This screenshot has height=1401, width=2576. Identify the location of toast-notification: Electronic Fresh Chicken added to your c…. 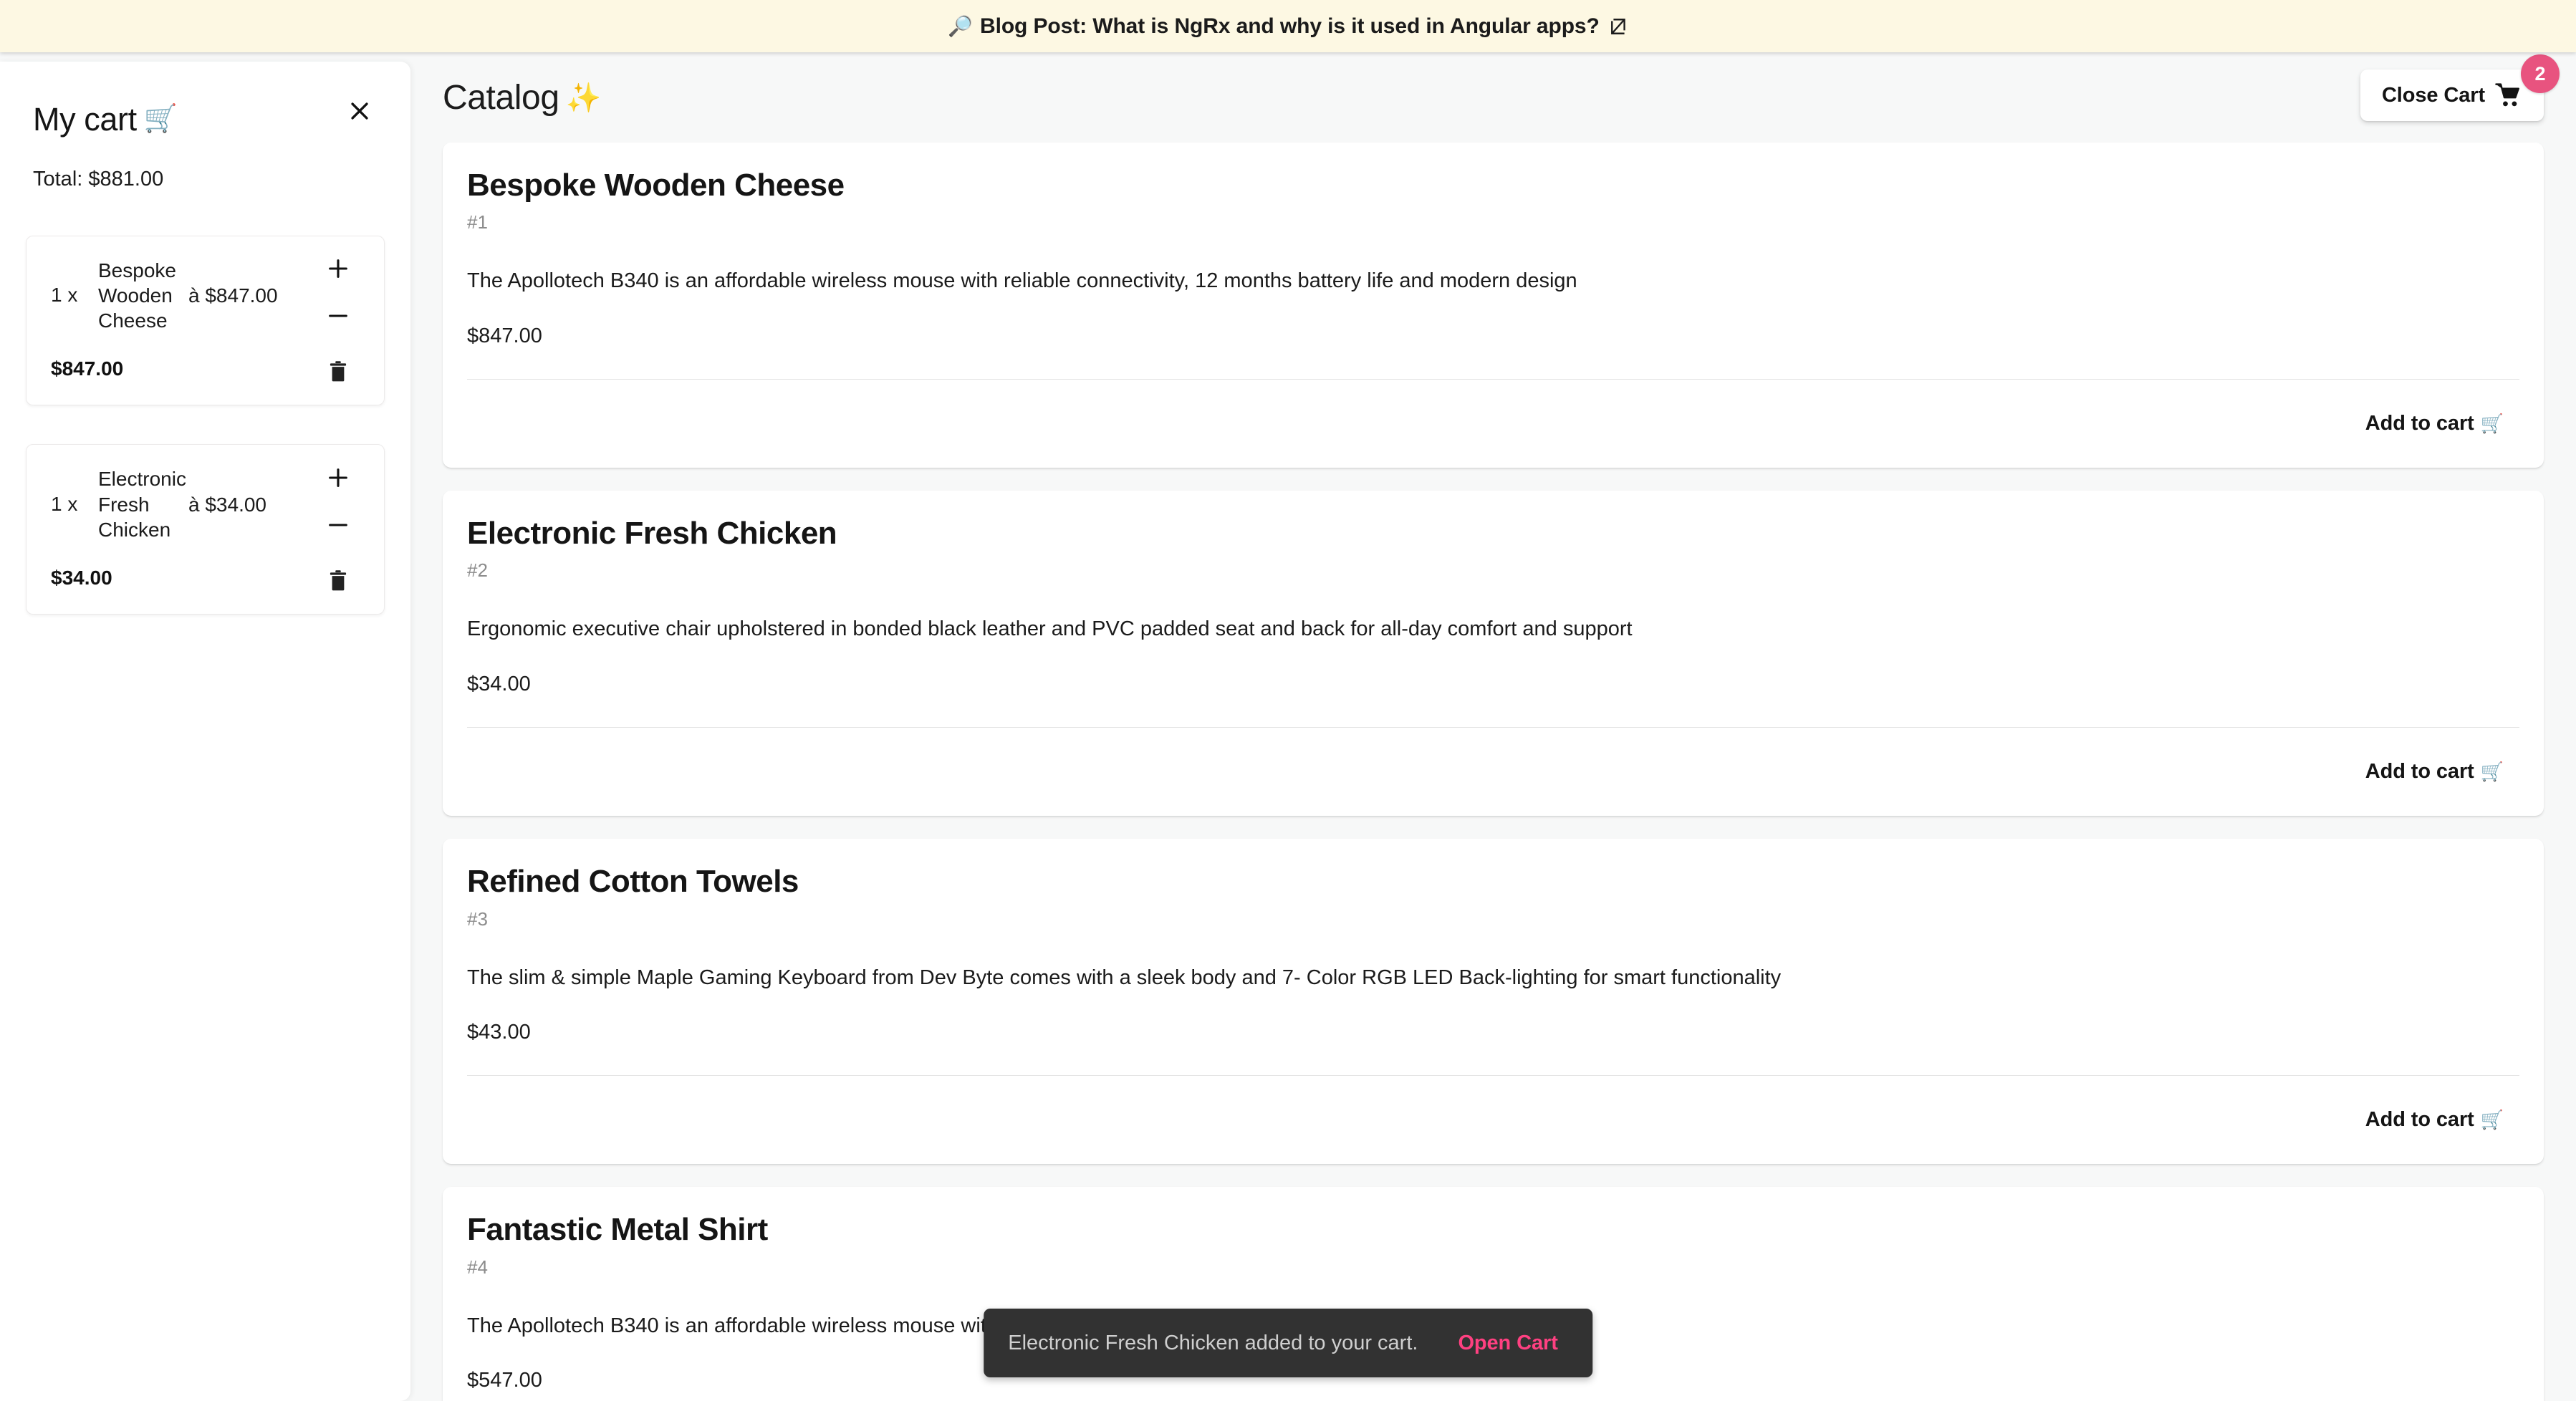
(1288, 1343).